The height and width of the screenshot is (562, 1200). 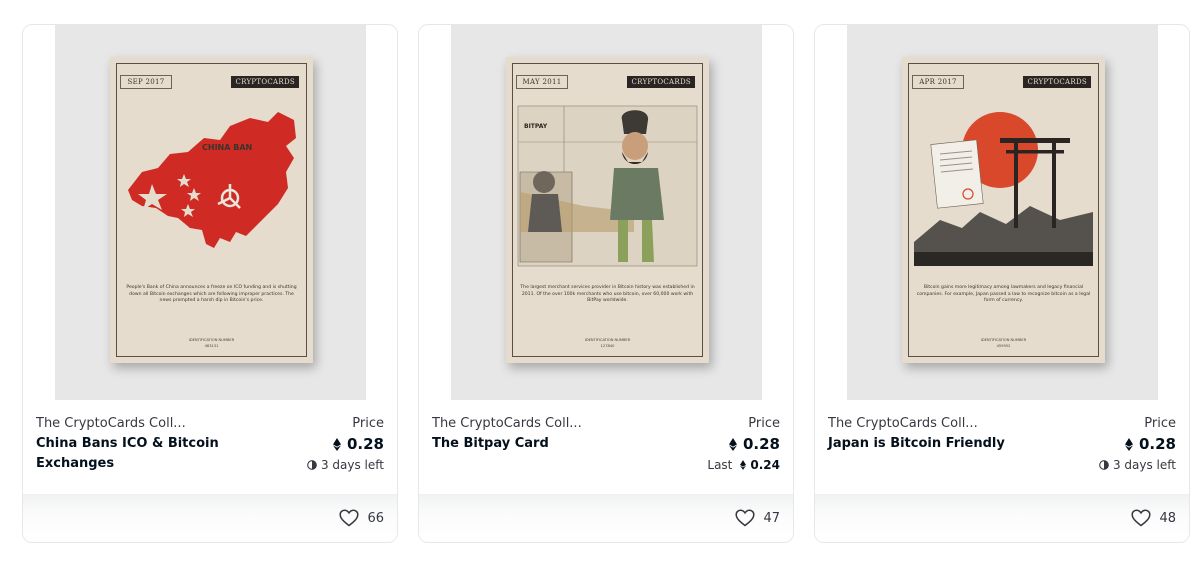 What do you see at coordinates (542, 82) in the screenshot?
I see `poster-date: MAY 2011` at bounding box center [542, 82].